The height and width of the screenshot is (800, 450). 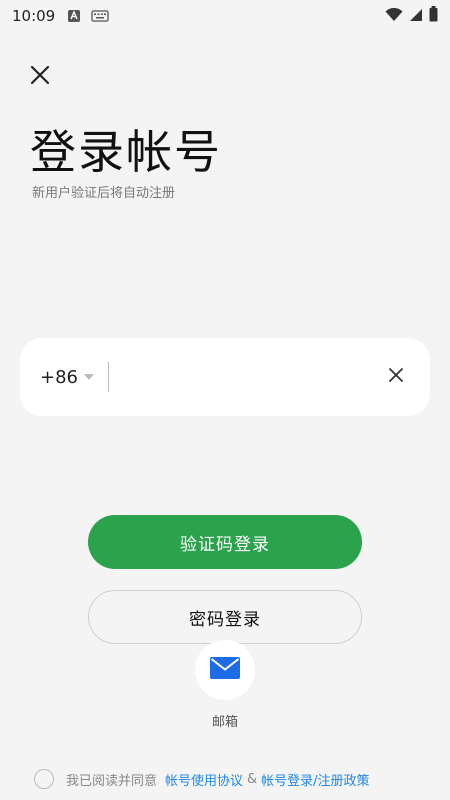 I want to click on agreement-ampersand: &, so click(x=252, y=779).